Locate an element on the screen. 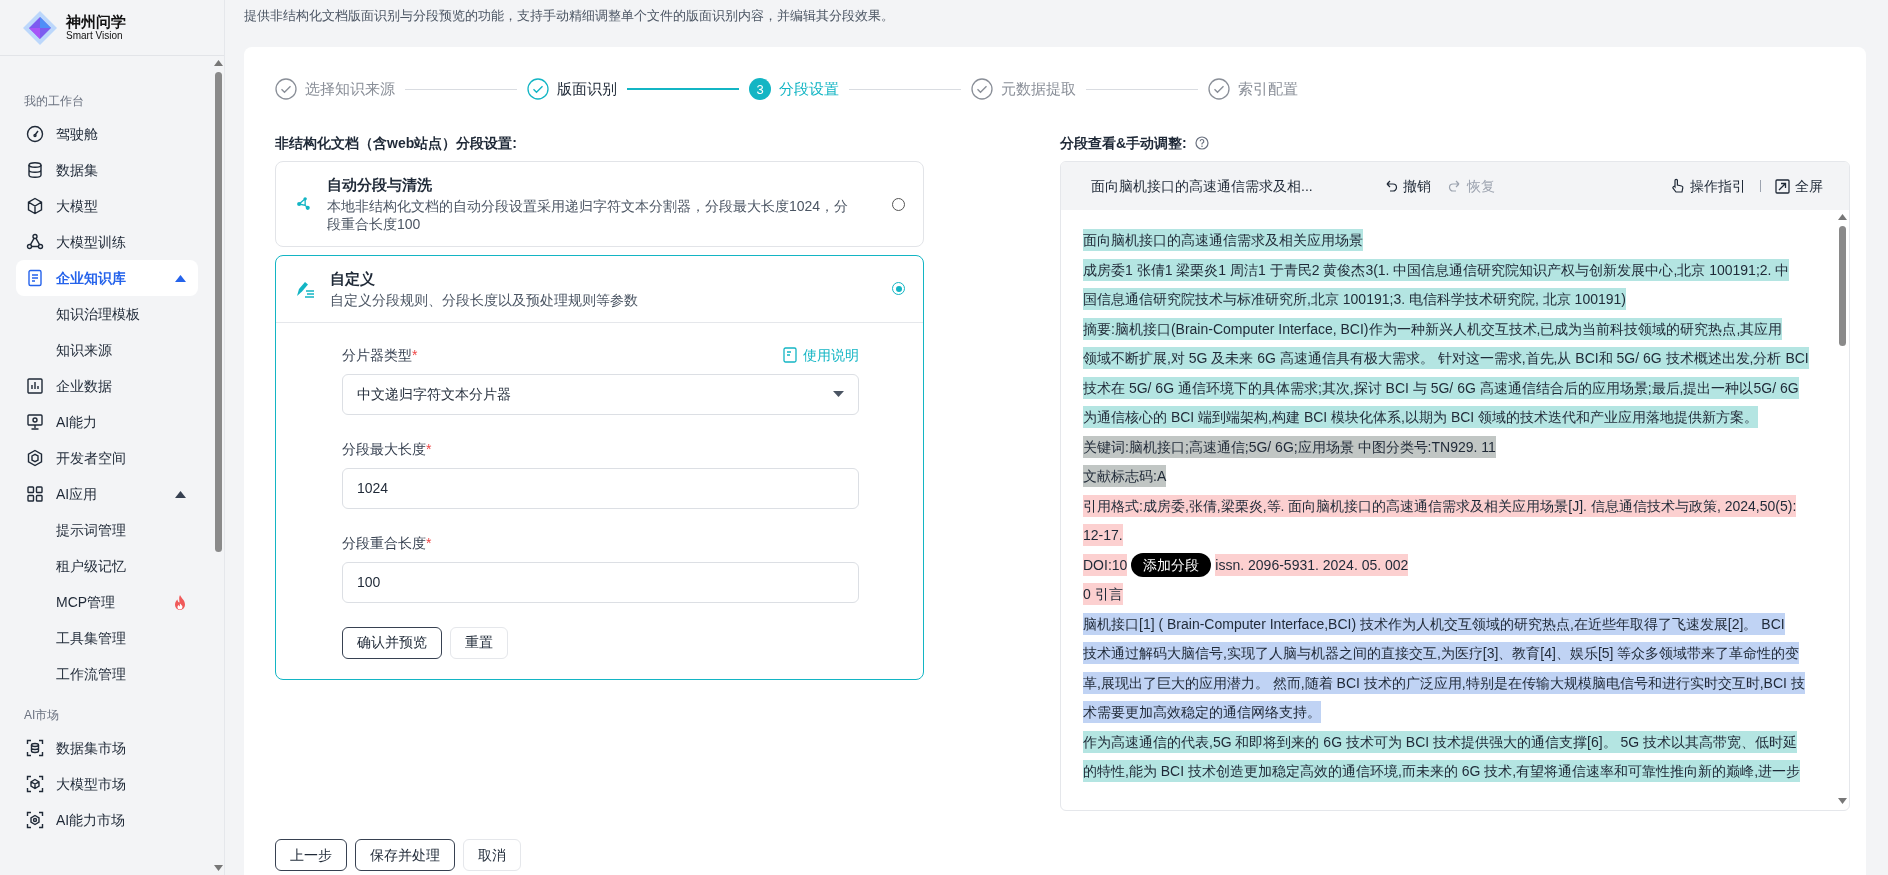 This screenshot has height=875, width=1888. segment-text: issn. 2096-5931. 2024. 05. 002 is located at coordinates (1312, 564).